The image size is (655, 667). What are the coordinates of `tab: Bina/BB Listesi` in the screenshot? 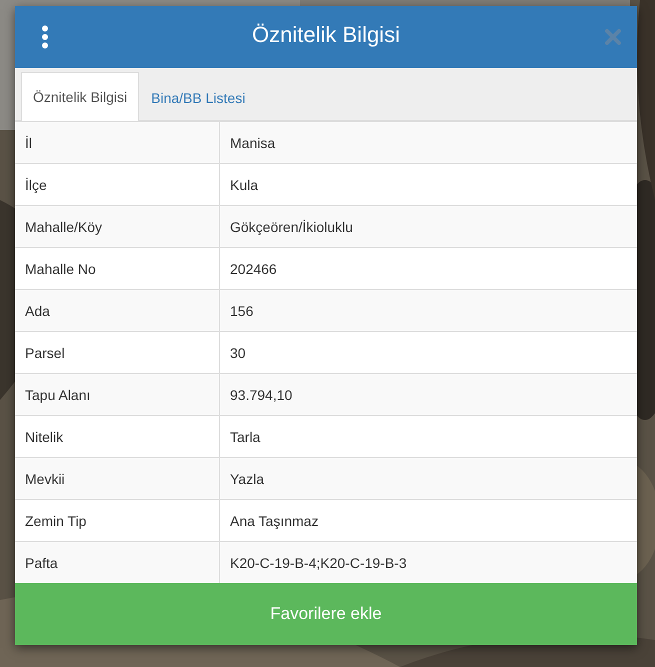 It's located at (198, 97).